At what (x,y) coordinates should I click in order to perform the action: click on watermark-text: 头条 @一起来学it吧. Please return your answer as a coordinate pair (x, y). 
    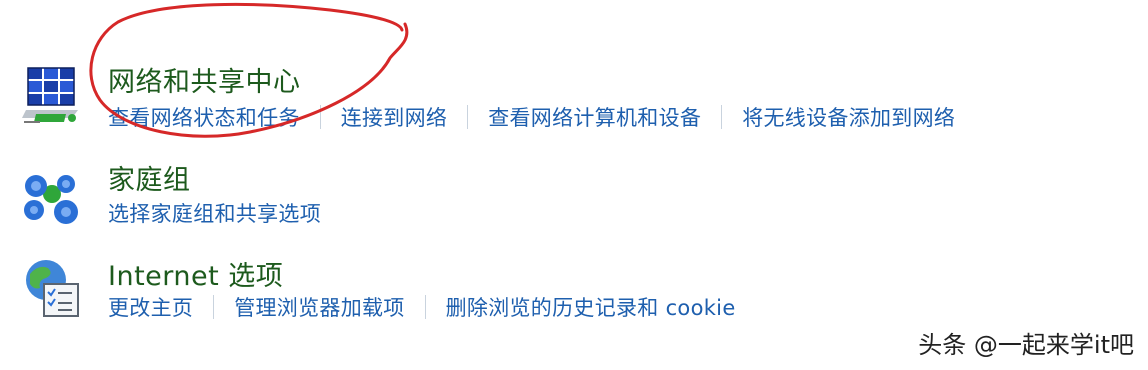
    Looking at the image, I should click on (1026, 345).